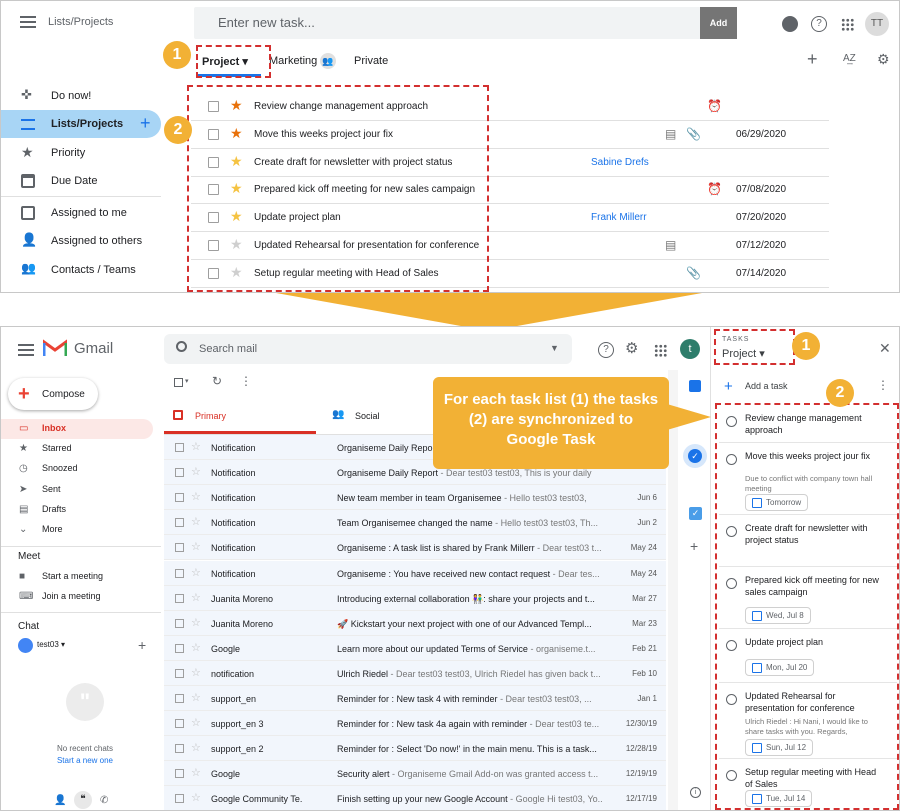  What do you see at coordinates (619, 217) in the screenshot?
I see `task-assignee: Frank Millerr` at bounding box center [619, 217].